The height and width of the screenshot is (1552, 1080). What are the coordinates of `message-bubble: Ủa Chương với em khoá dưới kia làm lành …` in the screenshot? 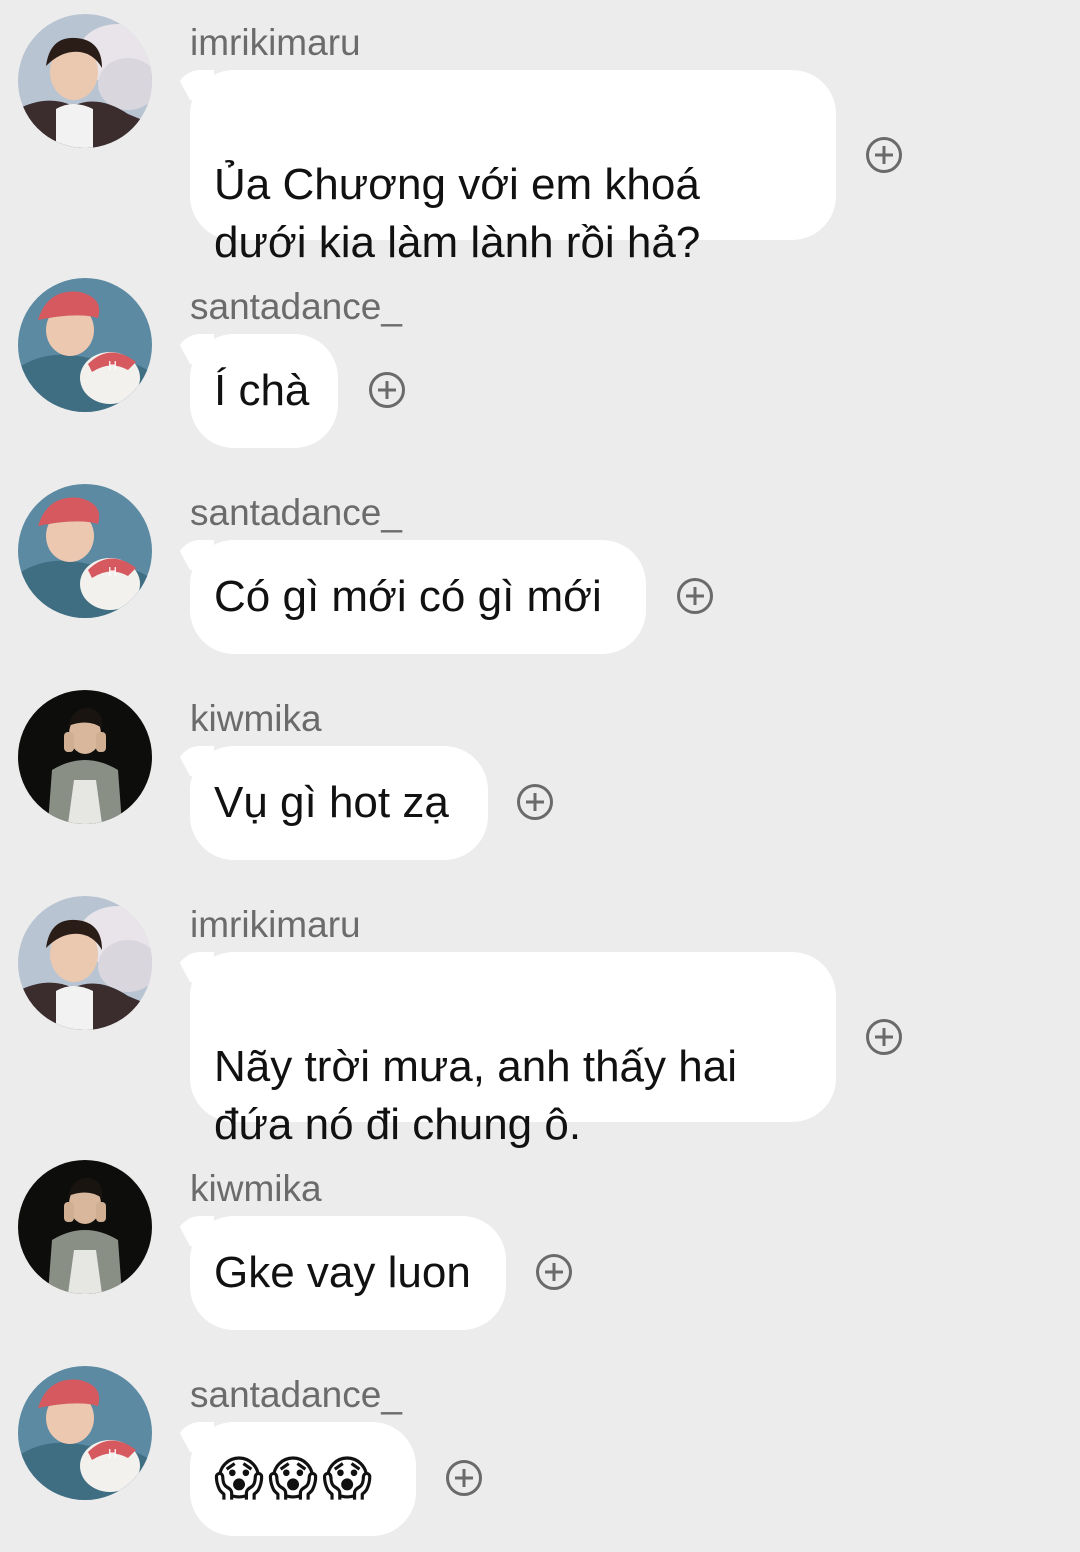 It's located at (513, 168).